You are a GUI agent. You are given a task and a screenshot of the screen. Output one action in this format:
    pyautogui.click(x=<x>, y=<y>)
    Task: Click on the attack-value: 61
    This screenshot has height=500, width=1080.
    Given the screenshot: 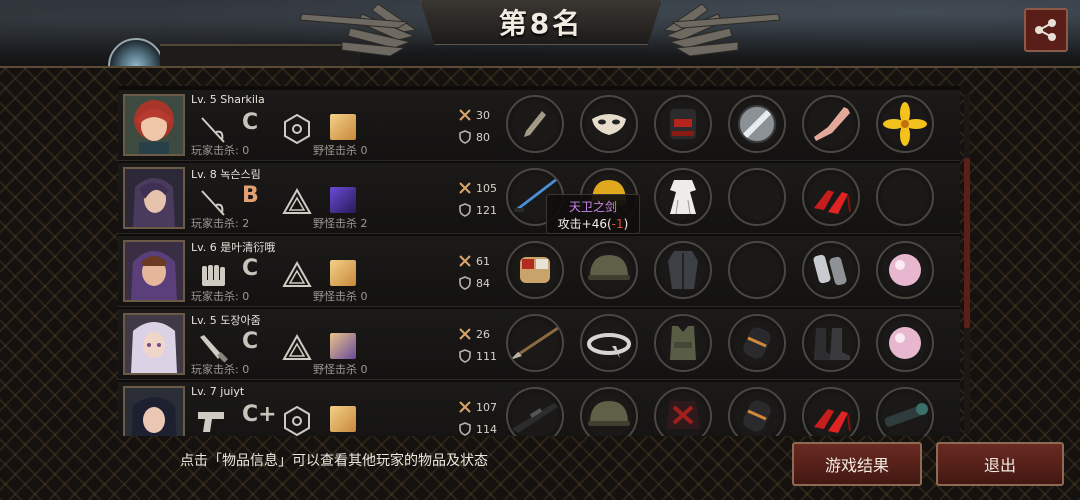 What is the action you would take?
    pyautogui.click(x=483, y=261)
    